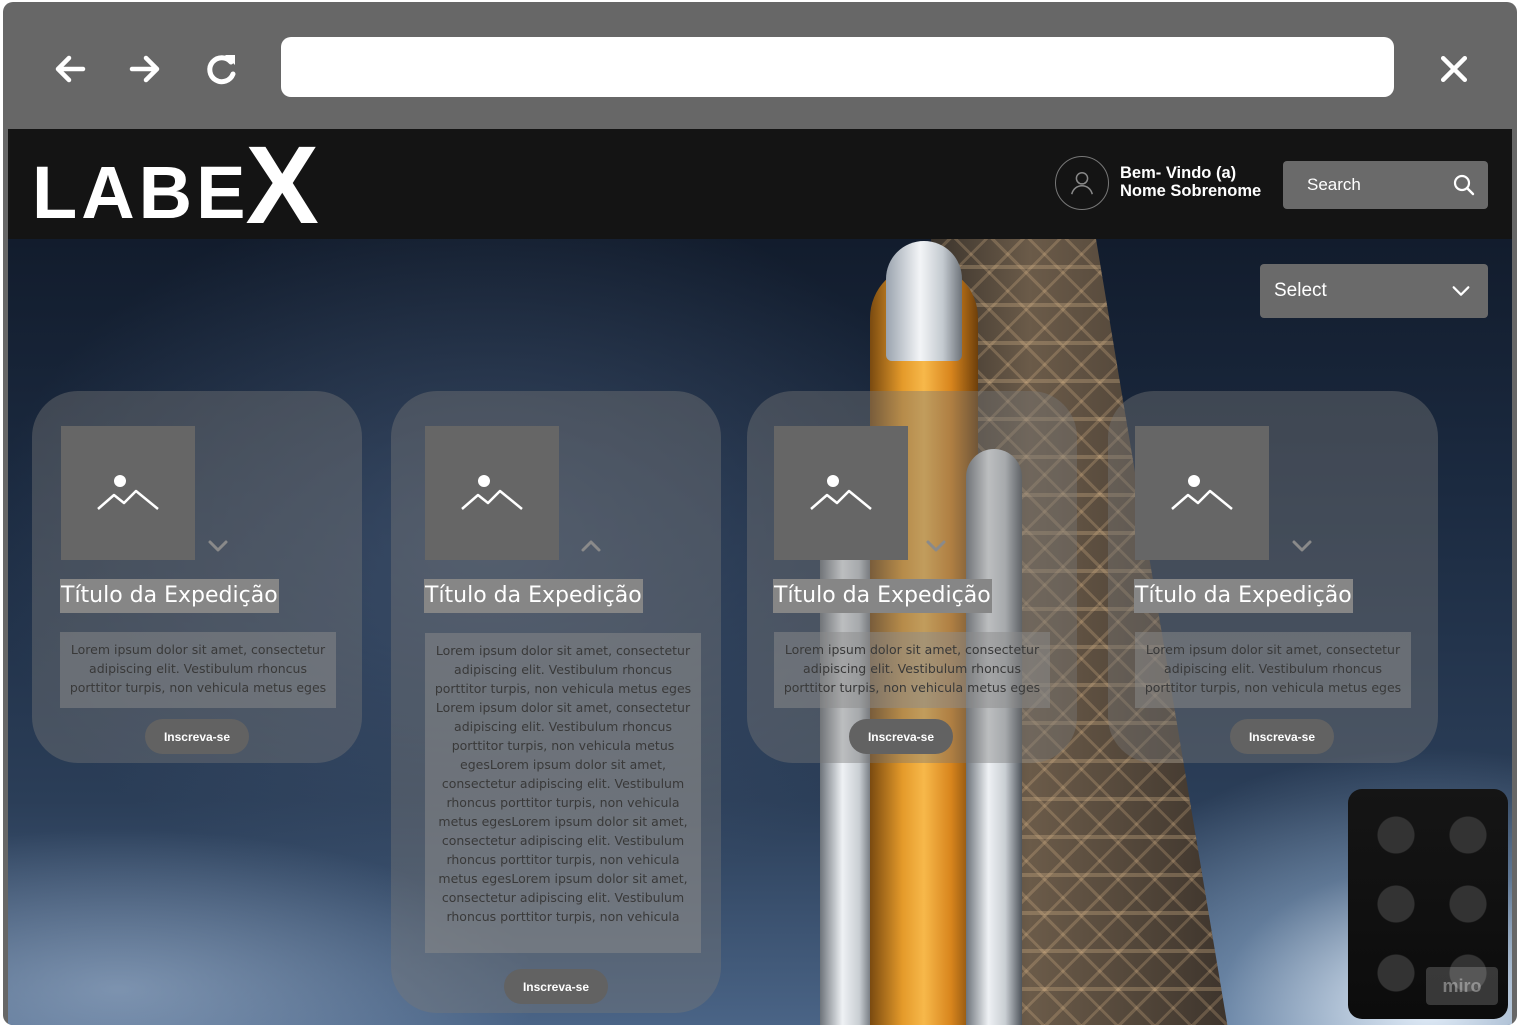 The image size is (1520, 1027). I want to click on close-icon, so click(1454, 69).